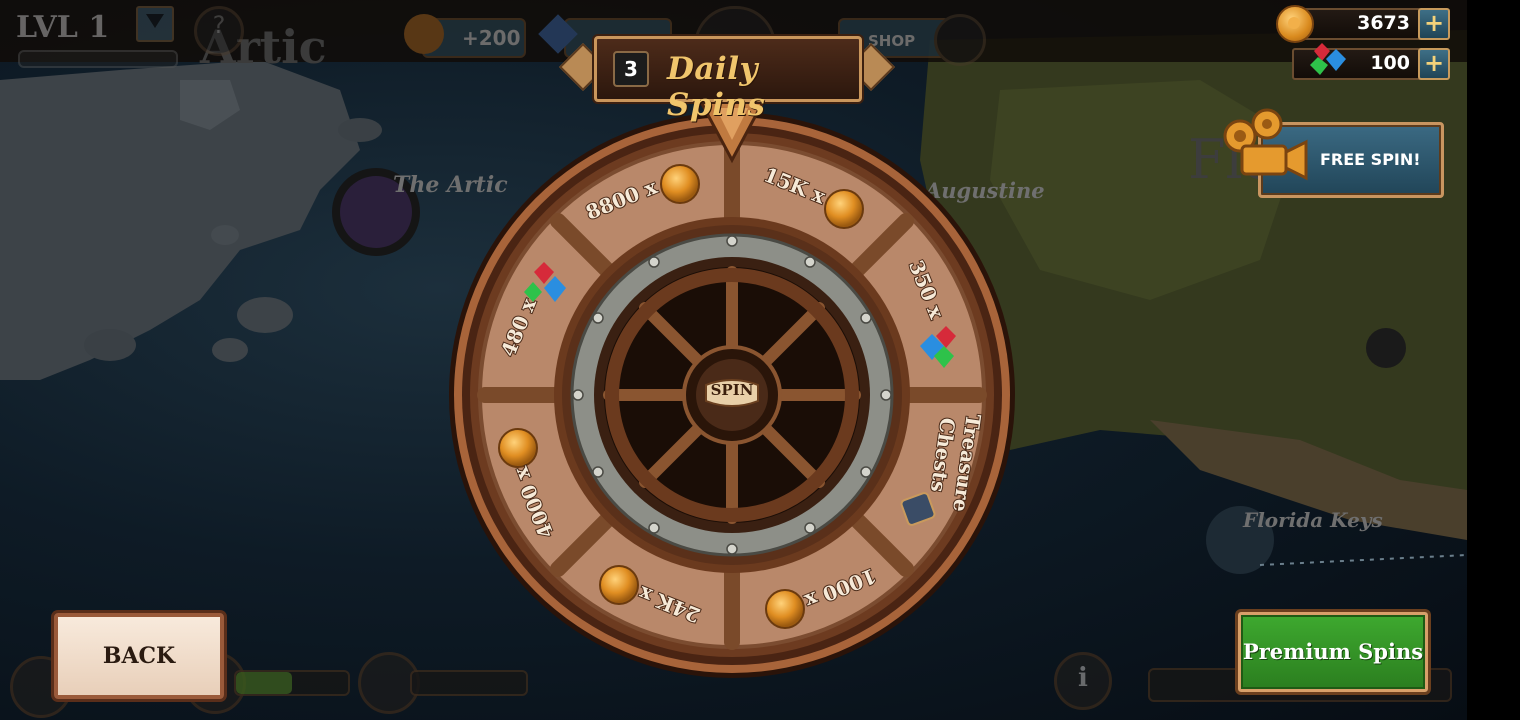 This screenshot has height=720, width=1520. I want to click on info-button: i, so click(1083, 681).